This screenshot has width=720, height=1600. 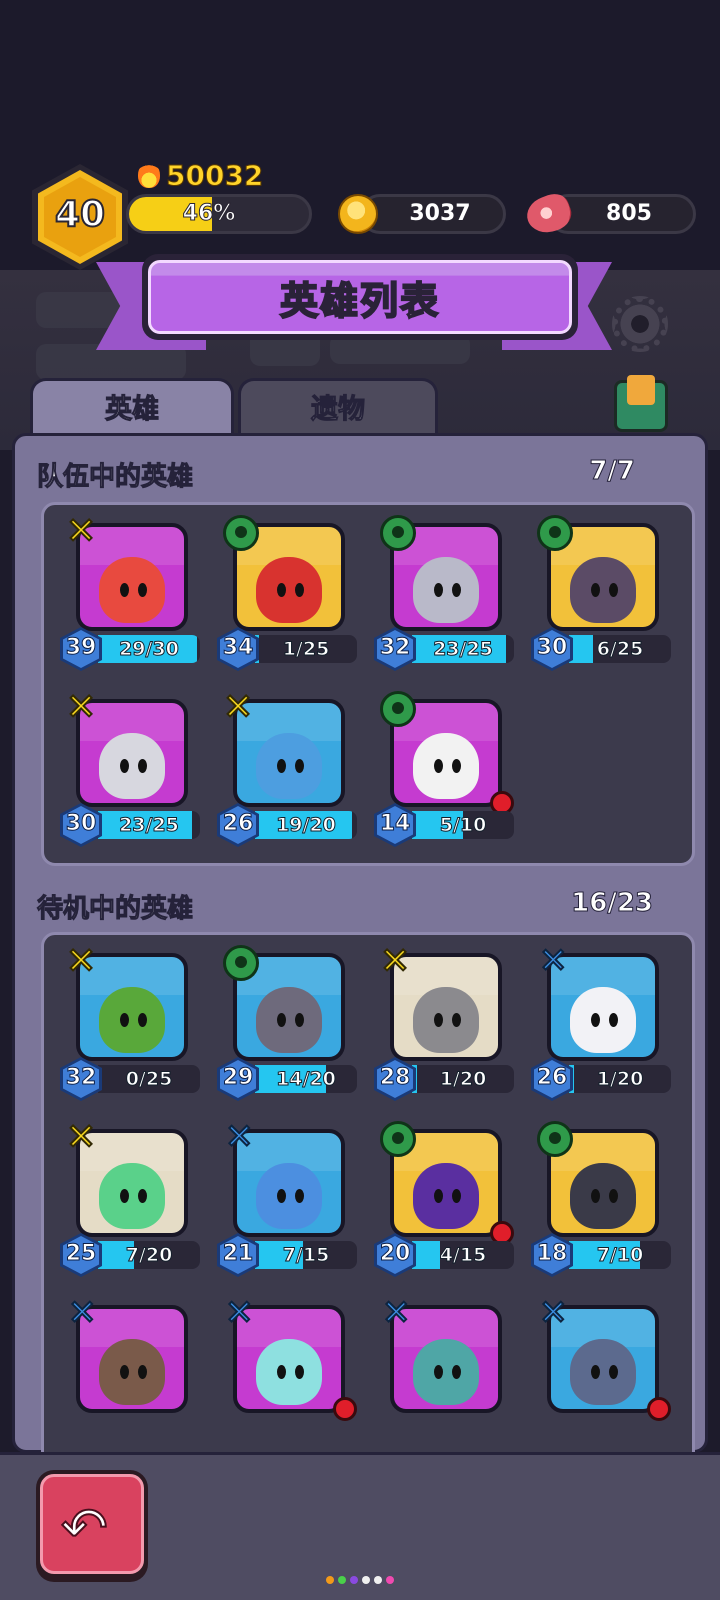 What do you see at coordinates (640, 324) in the screenshot?
I see `gear-icon` at bounding box center [640, 324].